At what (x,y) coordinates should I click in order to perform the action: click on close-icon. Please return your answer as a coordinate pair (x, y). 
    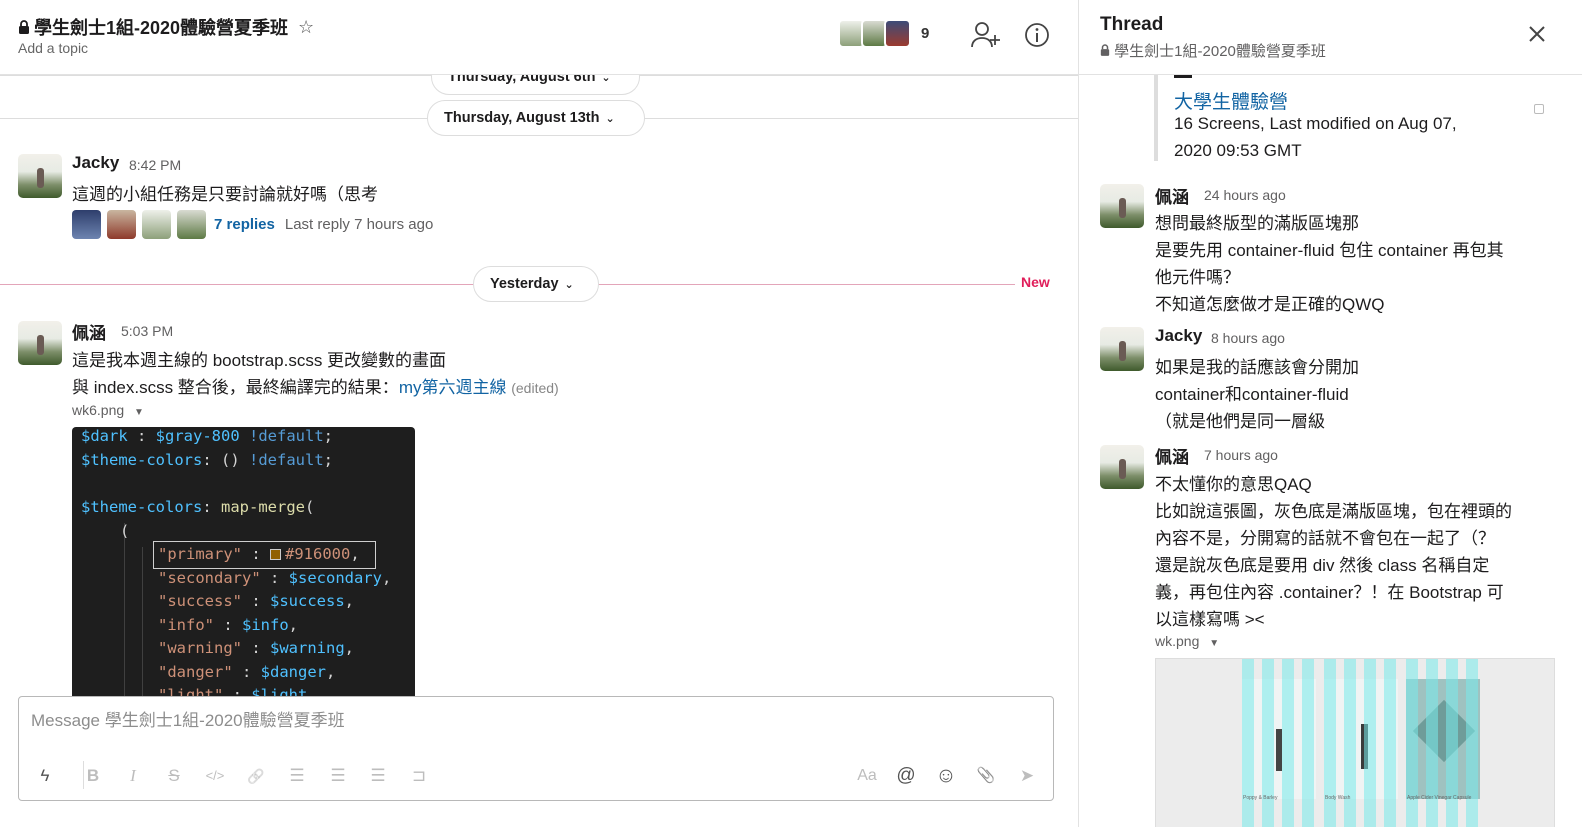
    Looking at the image, I should click on (1537, 34).